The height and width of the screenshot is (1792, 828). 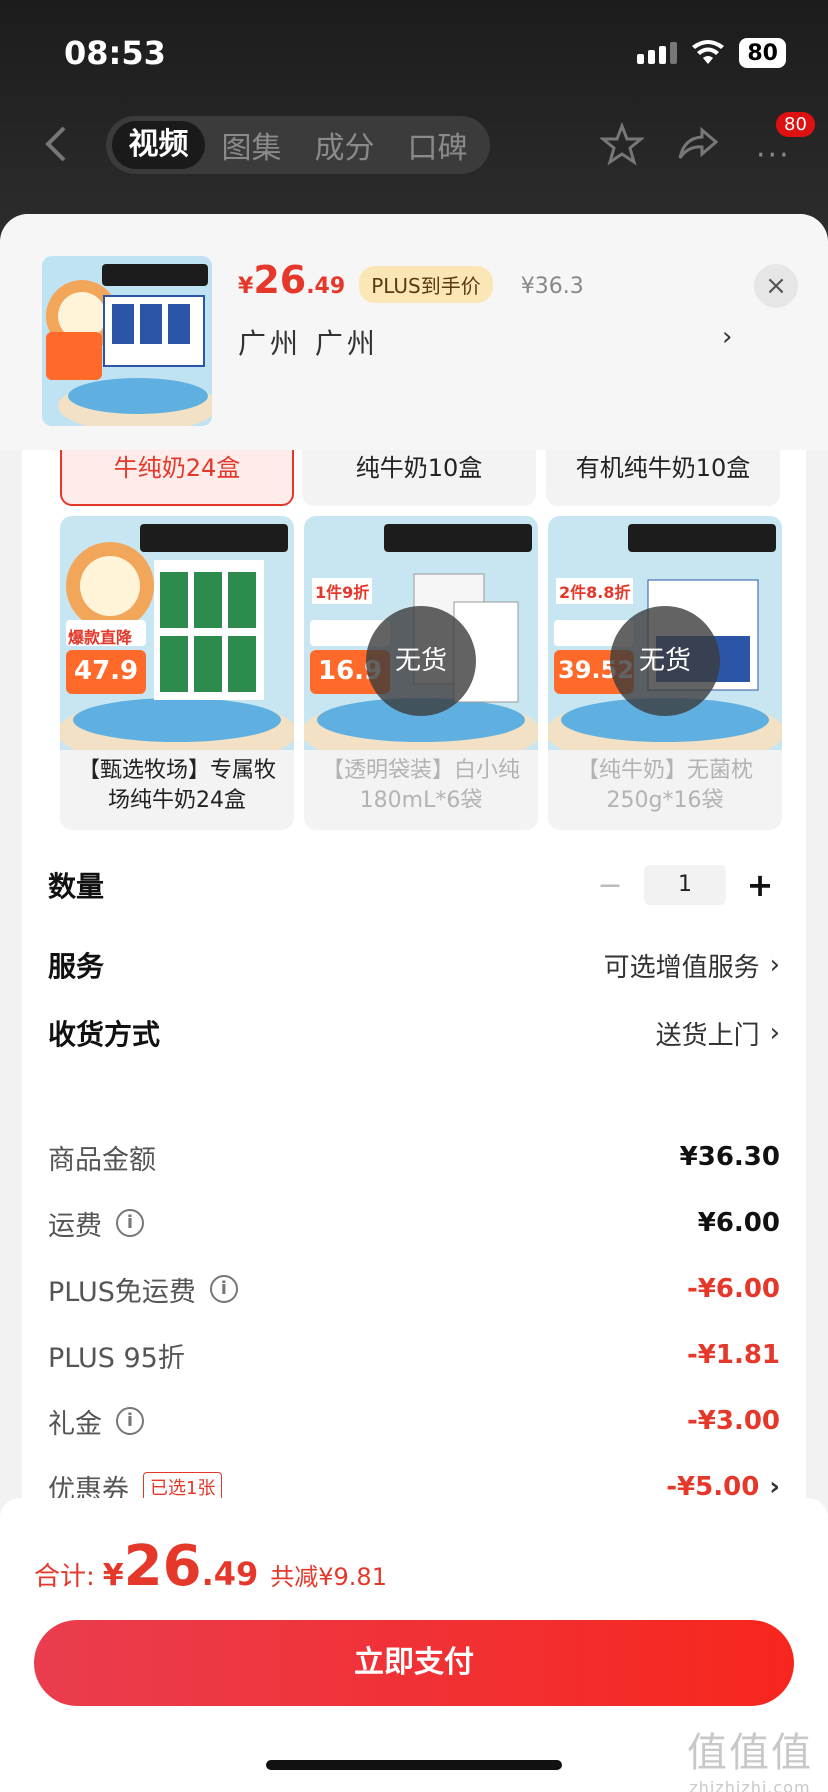 What do you see at coordinates (414, 1765) in the screenshot?
I see `home-indicator` at bounding box center [414, 1765].